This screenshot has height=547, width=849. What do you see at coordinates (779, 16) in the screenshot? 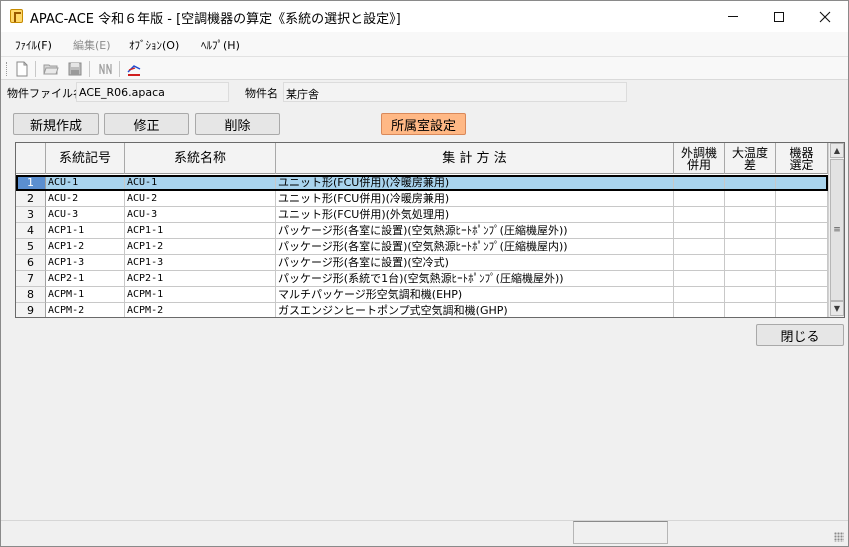
I see `maximize-button` at bounding box center [779, 16].